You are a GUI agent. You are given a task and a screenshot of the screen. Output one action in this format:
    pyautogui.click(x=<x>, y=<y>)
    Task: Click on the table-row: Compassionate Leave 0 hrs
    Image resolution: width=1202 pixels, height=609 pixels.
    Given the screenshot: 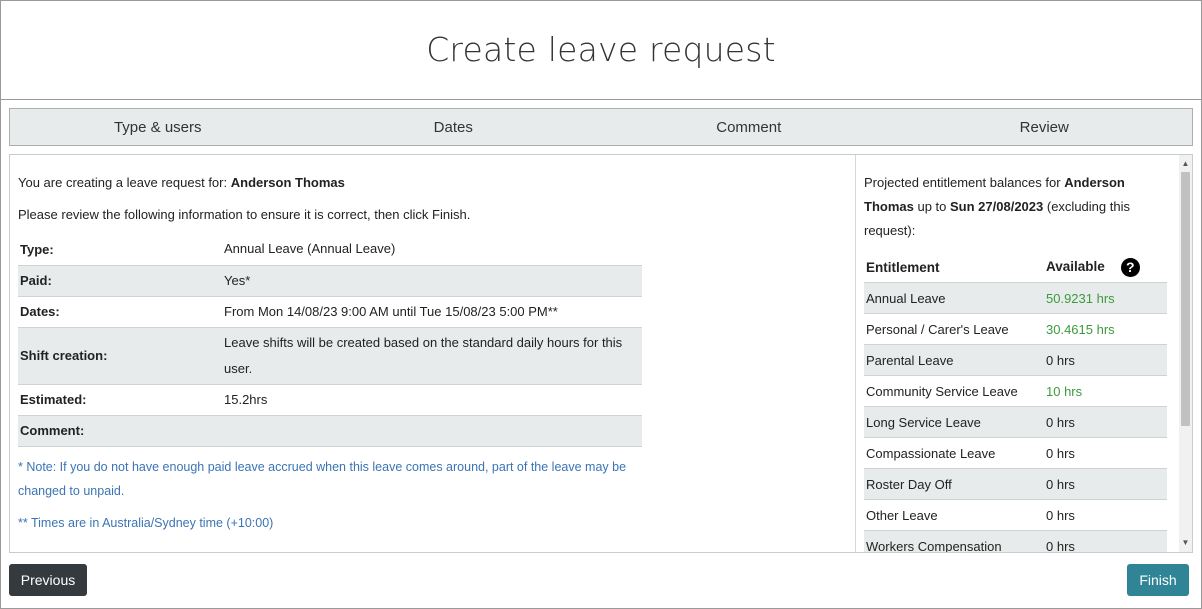 What is the action you would take?
    pyautogui.click(x=1015, y=453)
    